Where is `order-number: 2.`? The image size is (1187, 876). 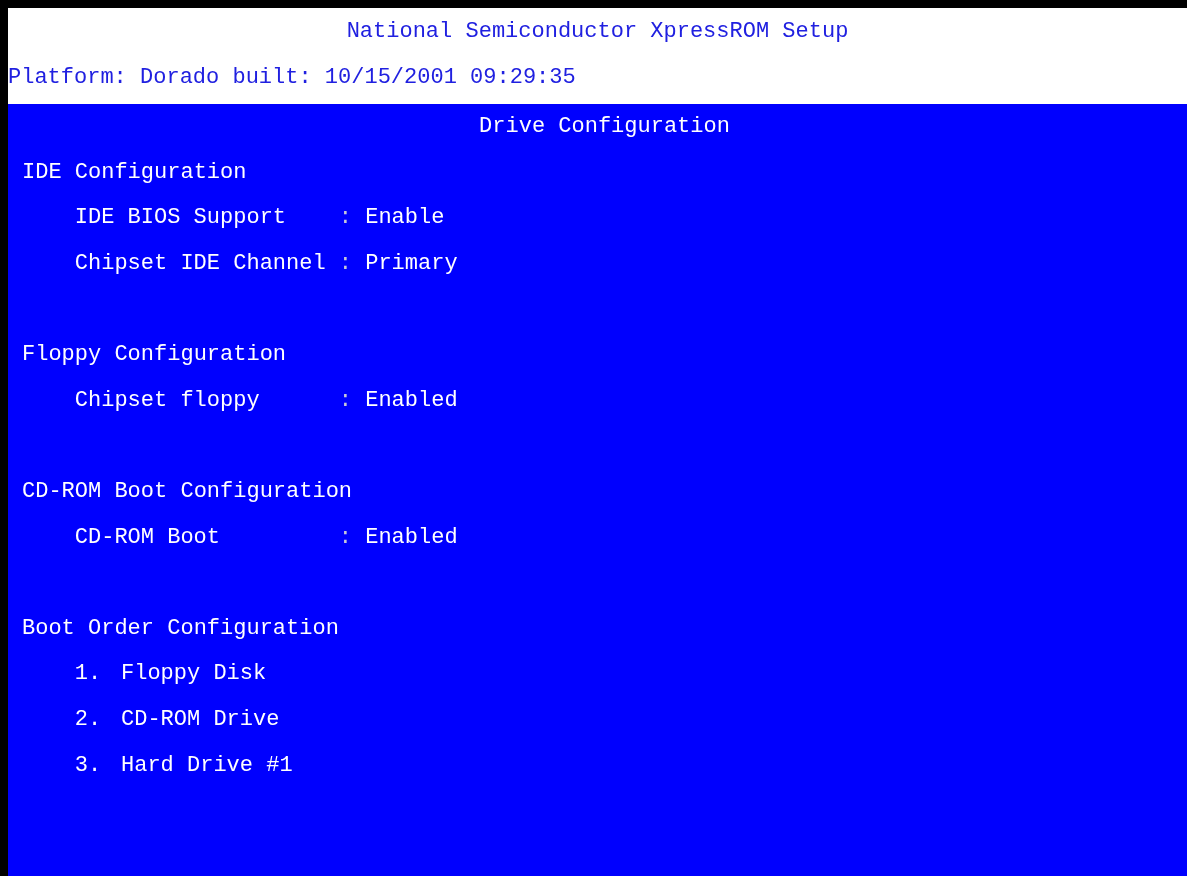
order-number: 2. is located at coordinates (88, 720).